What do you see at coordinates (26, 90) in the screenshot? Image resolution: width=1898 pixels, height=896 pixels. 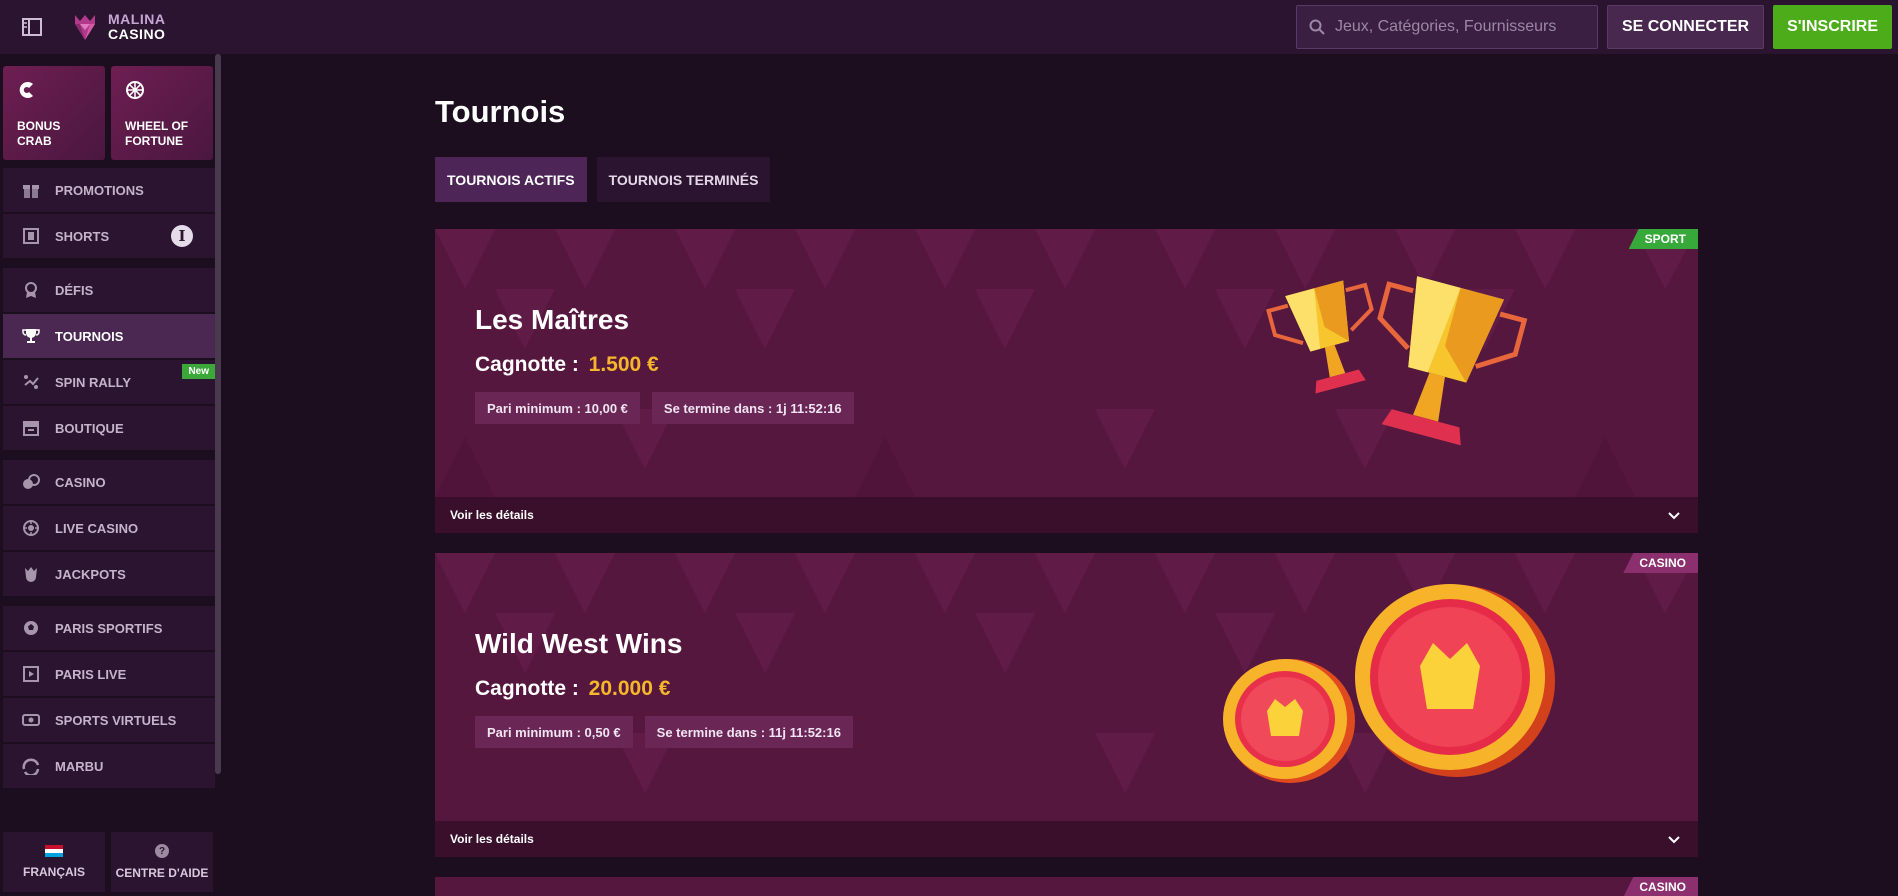 I see `crab-claw-icon` at bounding box center [26, 90].